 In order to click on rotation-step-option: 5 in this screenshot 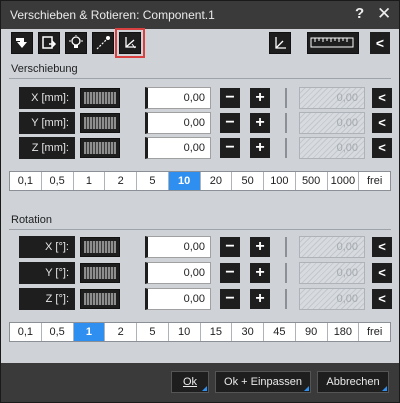, I will do `click(153, 332)`.